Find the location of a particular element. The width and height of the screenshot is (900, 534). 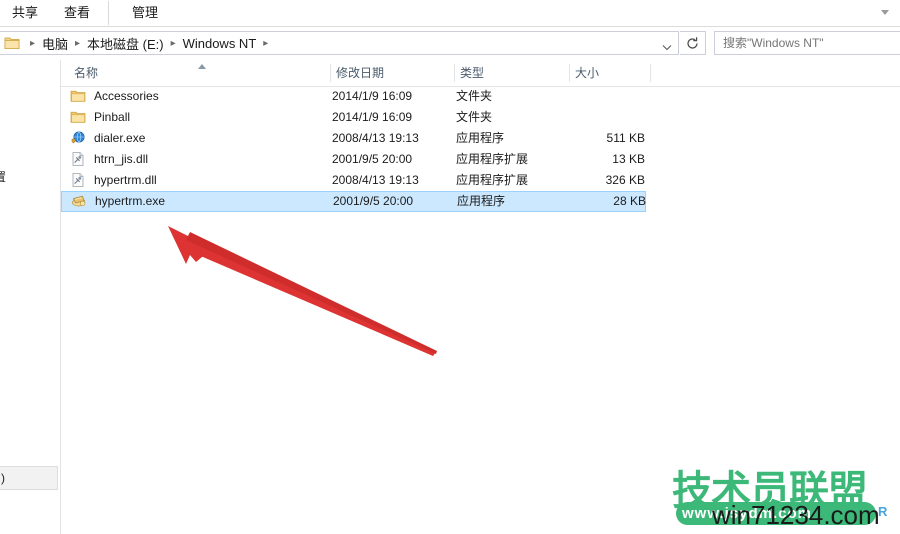

file-size: 326 KB is located at coordinates (625, 180).